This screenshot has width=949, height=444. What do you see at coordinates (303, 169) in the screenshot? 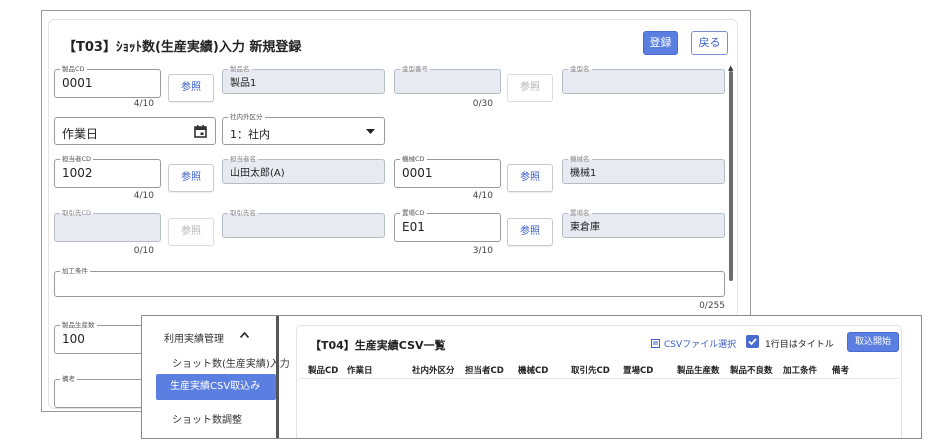
I see `staff-name-field: 担当者名 山田太郎(A)` at bounding box center [303, 169].